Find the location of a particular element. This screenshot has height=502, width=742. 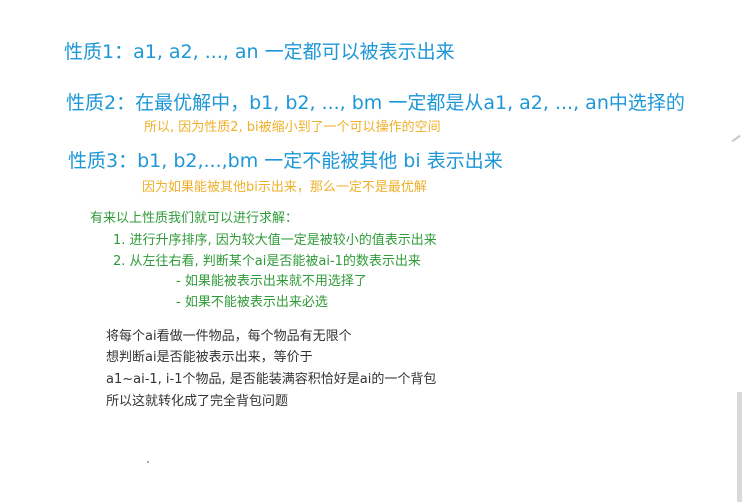

solution-subpoint-2: - 如果不能被表示出来必选 is located at coordinates (252, 302).